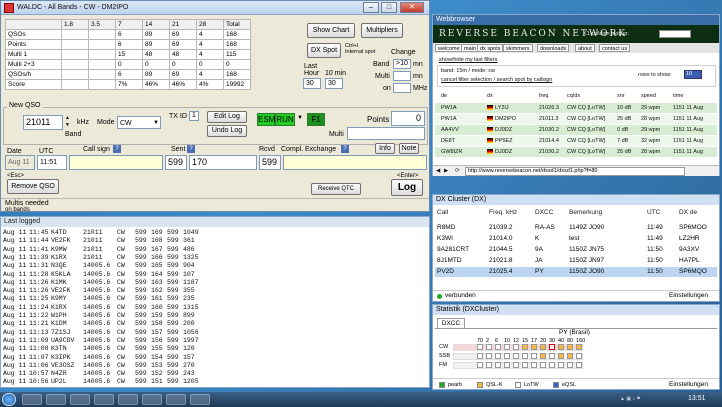  What do you see at coordinates (104, 283) in the screenshot?
I see `log-row: Aug 11 11:26 K1MK 14005.6 CW 599 163 599 1187` at bounding box center [104, 283].